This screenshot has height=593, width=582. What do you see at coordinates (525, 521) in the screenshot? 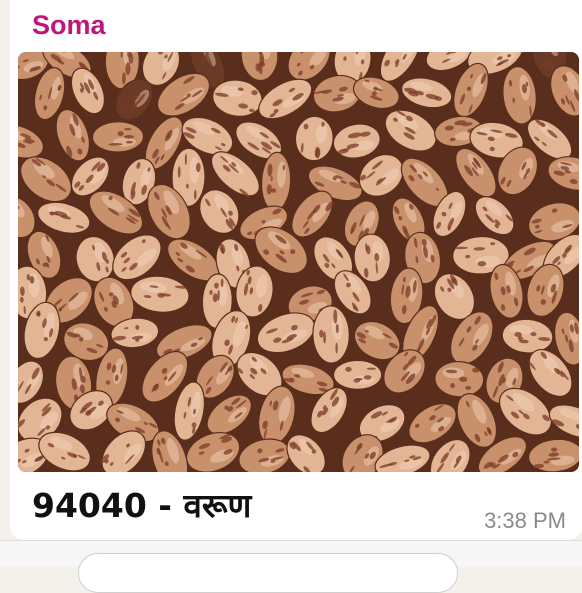
I see `message-timestamp: 3:38 PM` at bounding box center [525, 521].